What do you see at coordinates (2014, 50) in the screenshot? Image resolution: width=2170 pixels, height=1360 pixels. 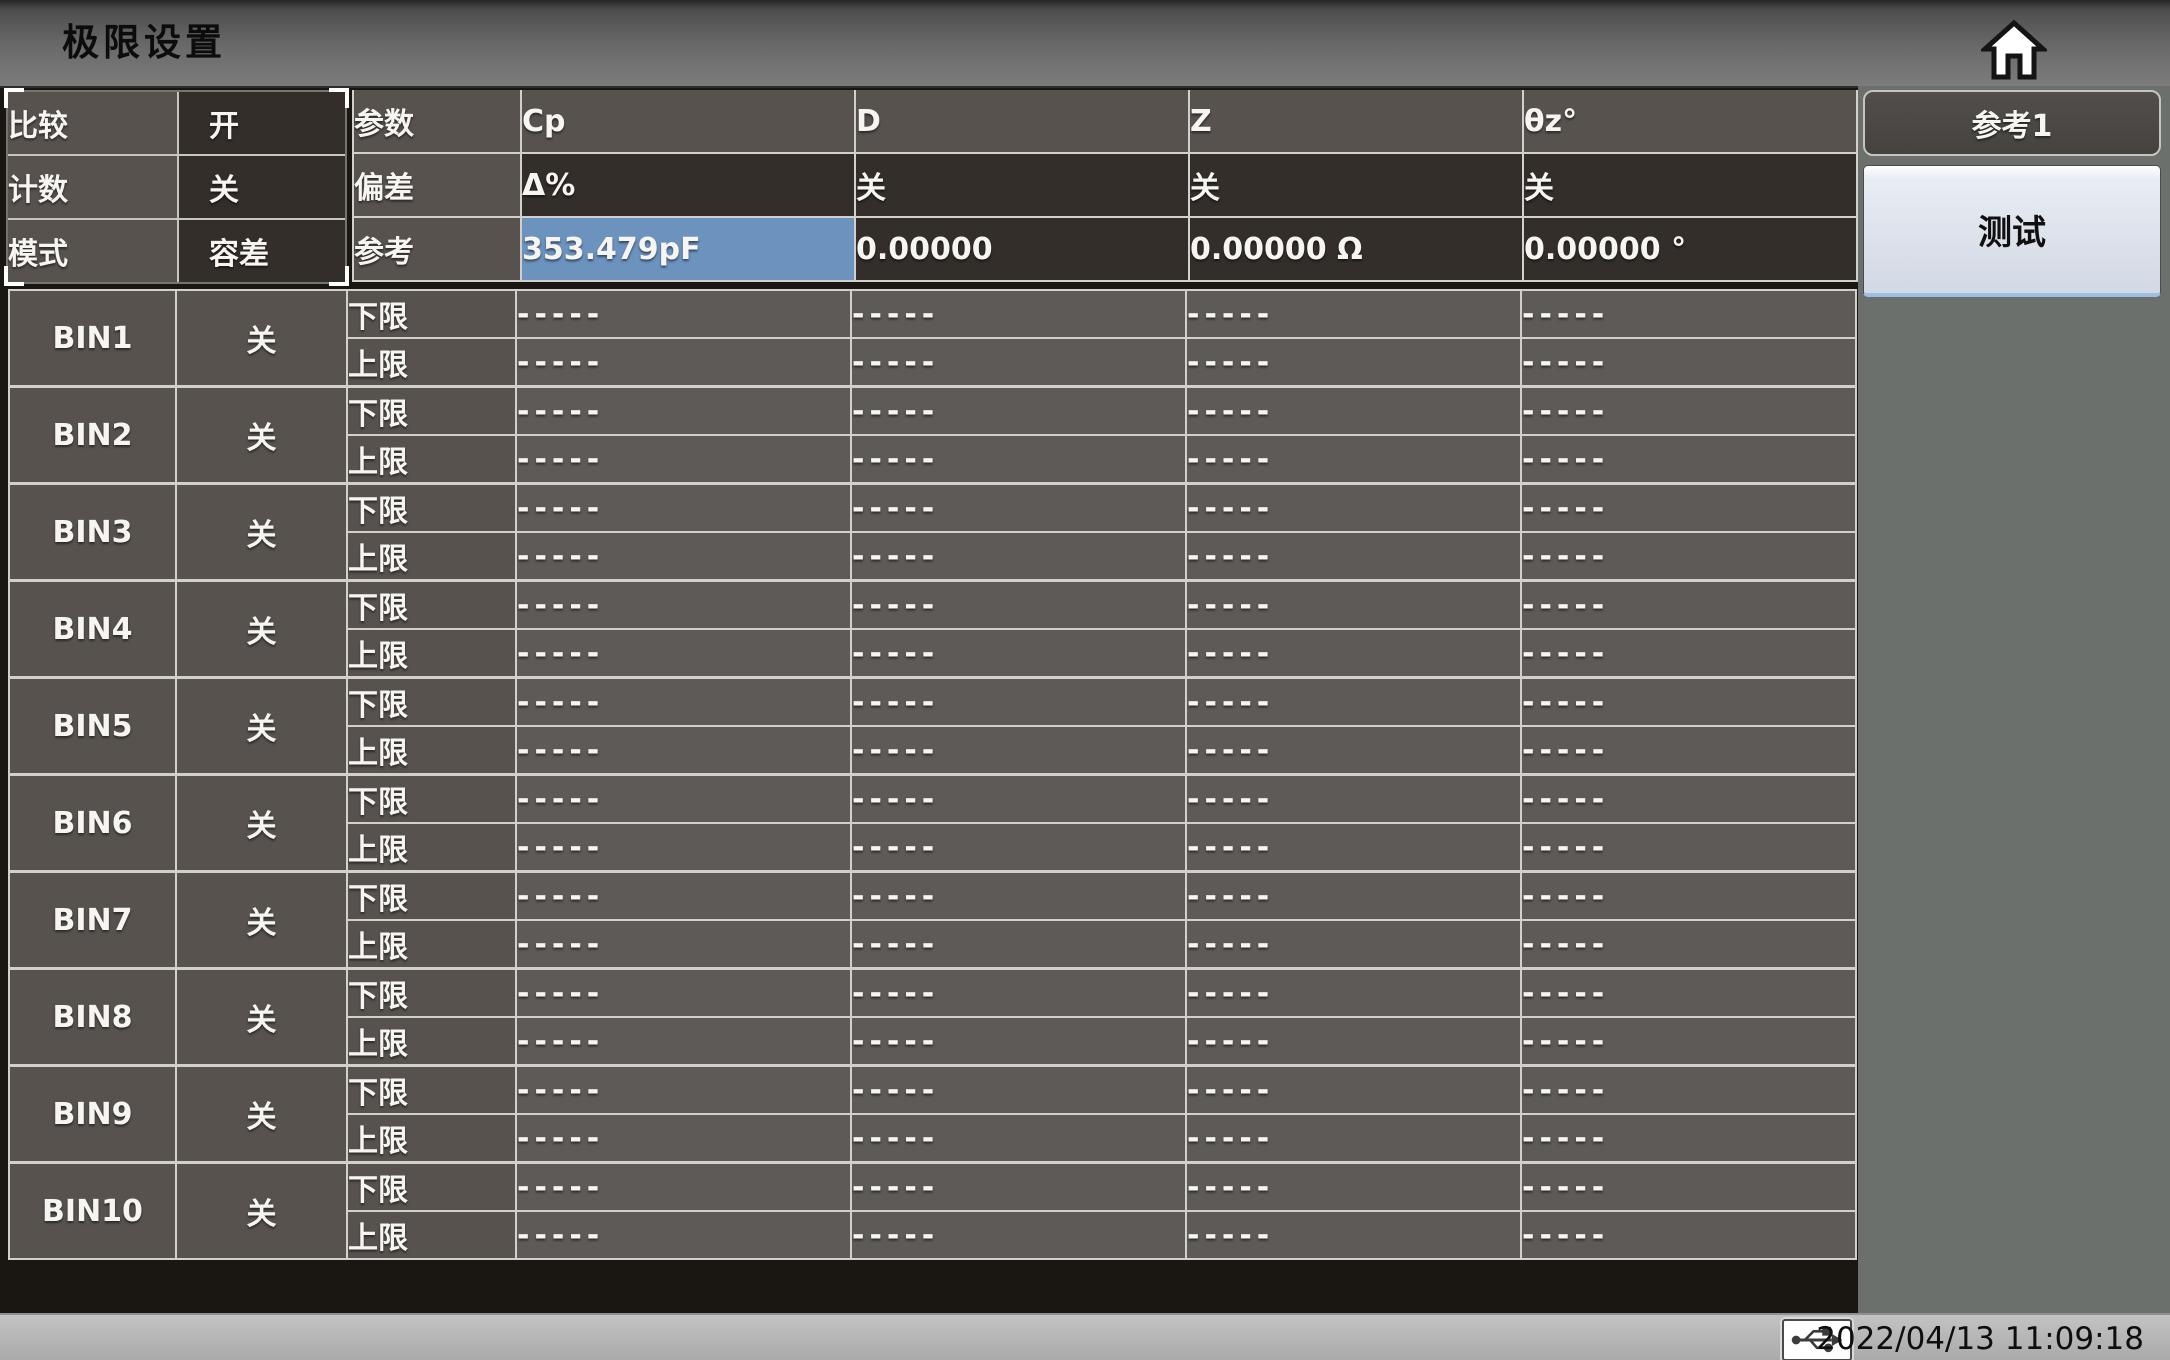 I see `home-button` at bounding box center [2014, 50].